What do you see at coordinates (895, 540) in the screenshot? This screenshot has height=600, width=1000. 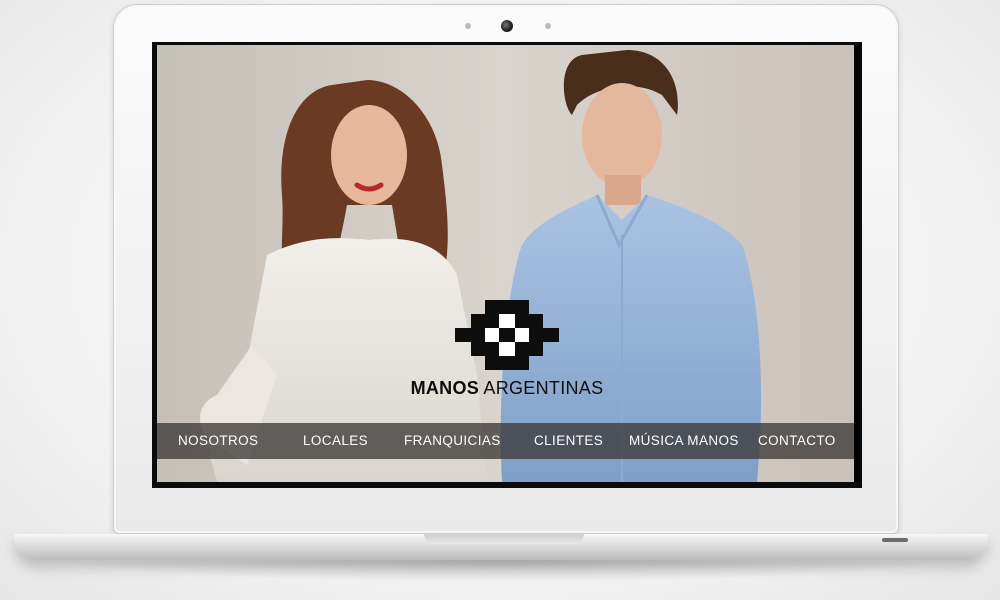 I see `status-led` at bounding box center [895, 540].